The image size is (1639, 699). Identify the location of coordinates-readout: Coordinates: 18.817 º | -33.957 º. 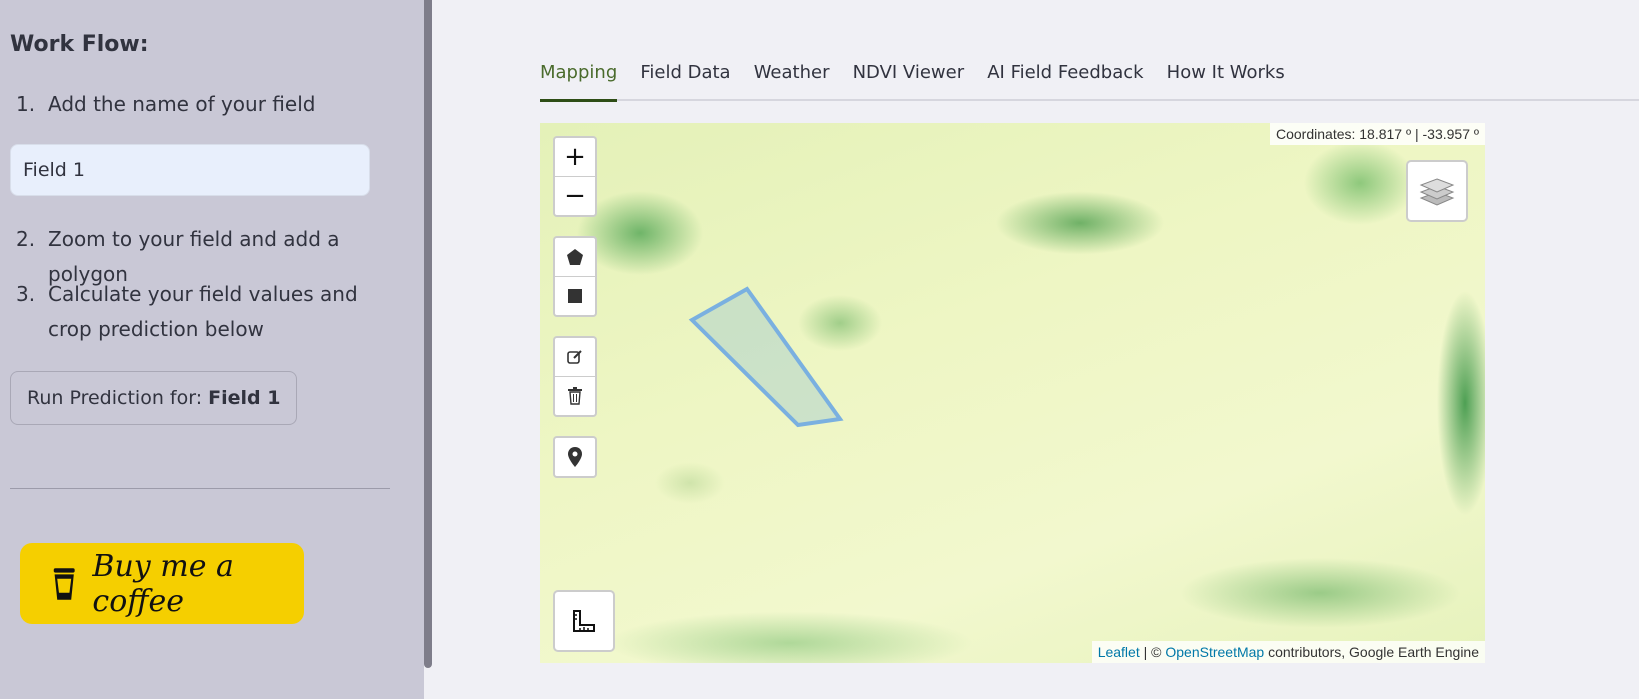
(1377, 134).